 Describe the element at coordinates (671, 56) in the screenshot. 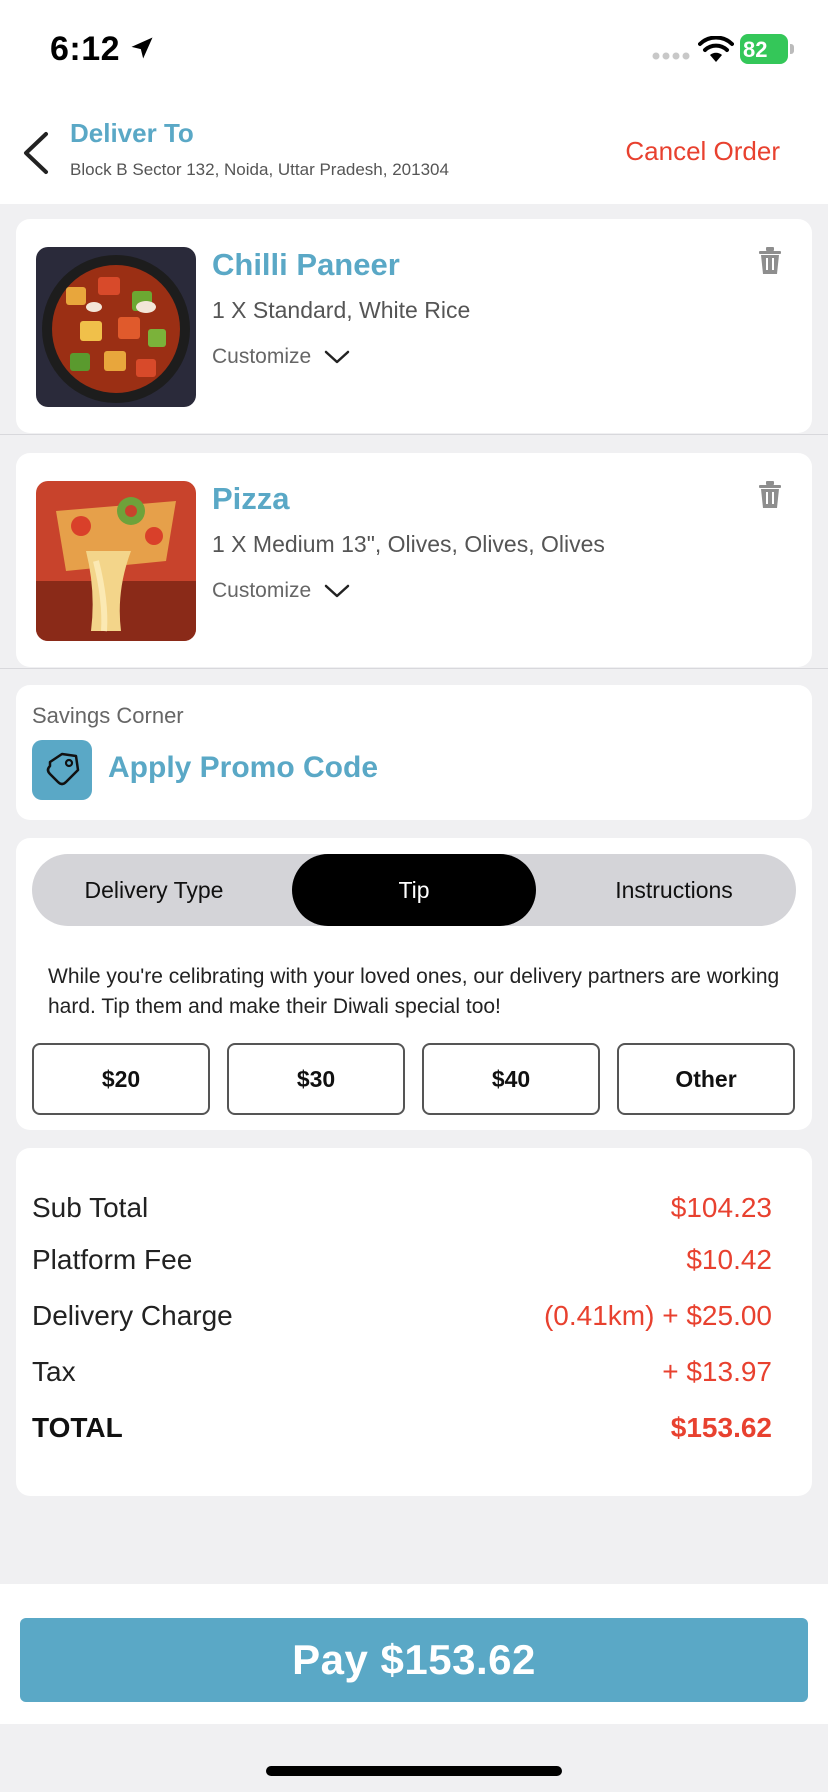

I see `cellular-signal-icon` at that location.